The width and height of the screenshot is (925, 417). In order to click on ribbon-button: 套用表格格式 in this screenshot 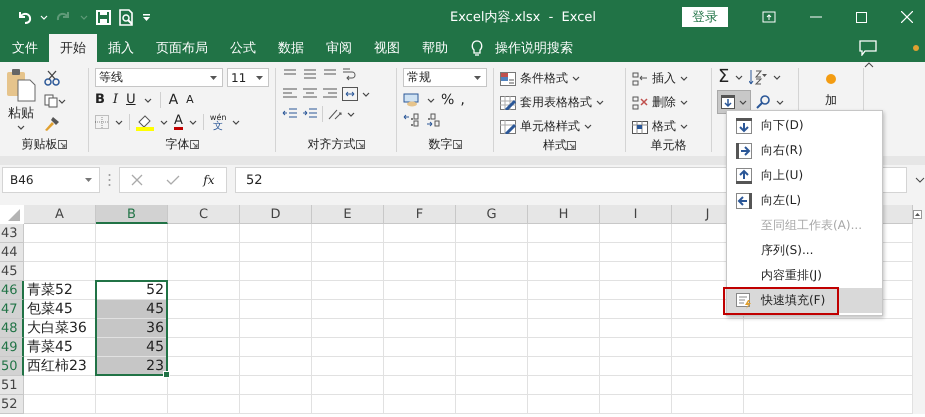, I will do `click(559, 102)`.